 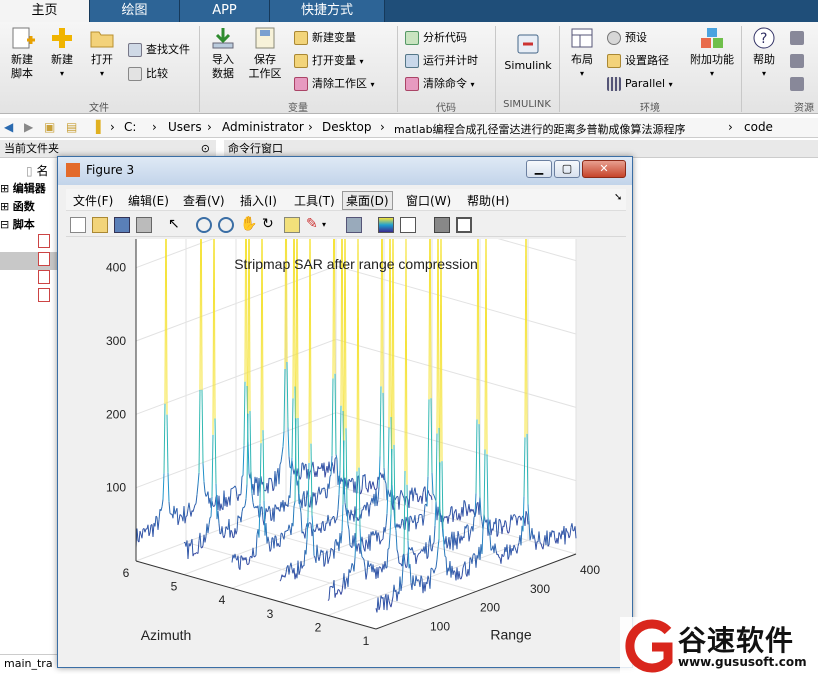 I want to click on print-figure-icon, so click(x=144, y=225).